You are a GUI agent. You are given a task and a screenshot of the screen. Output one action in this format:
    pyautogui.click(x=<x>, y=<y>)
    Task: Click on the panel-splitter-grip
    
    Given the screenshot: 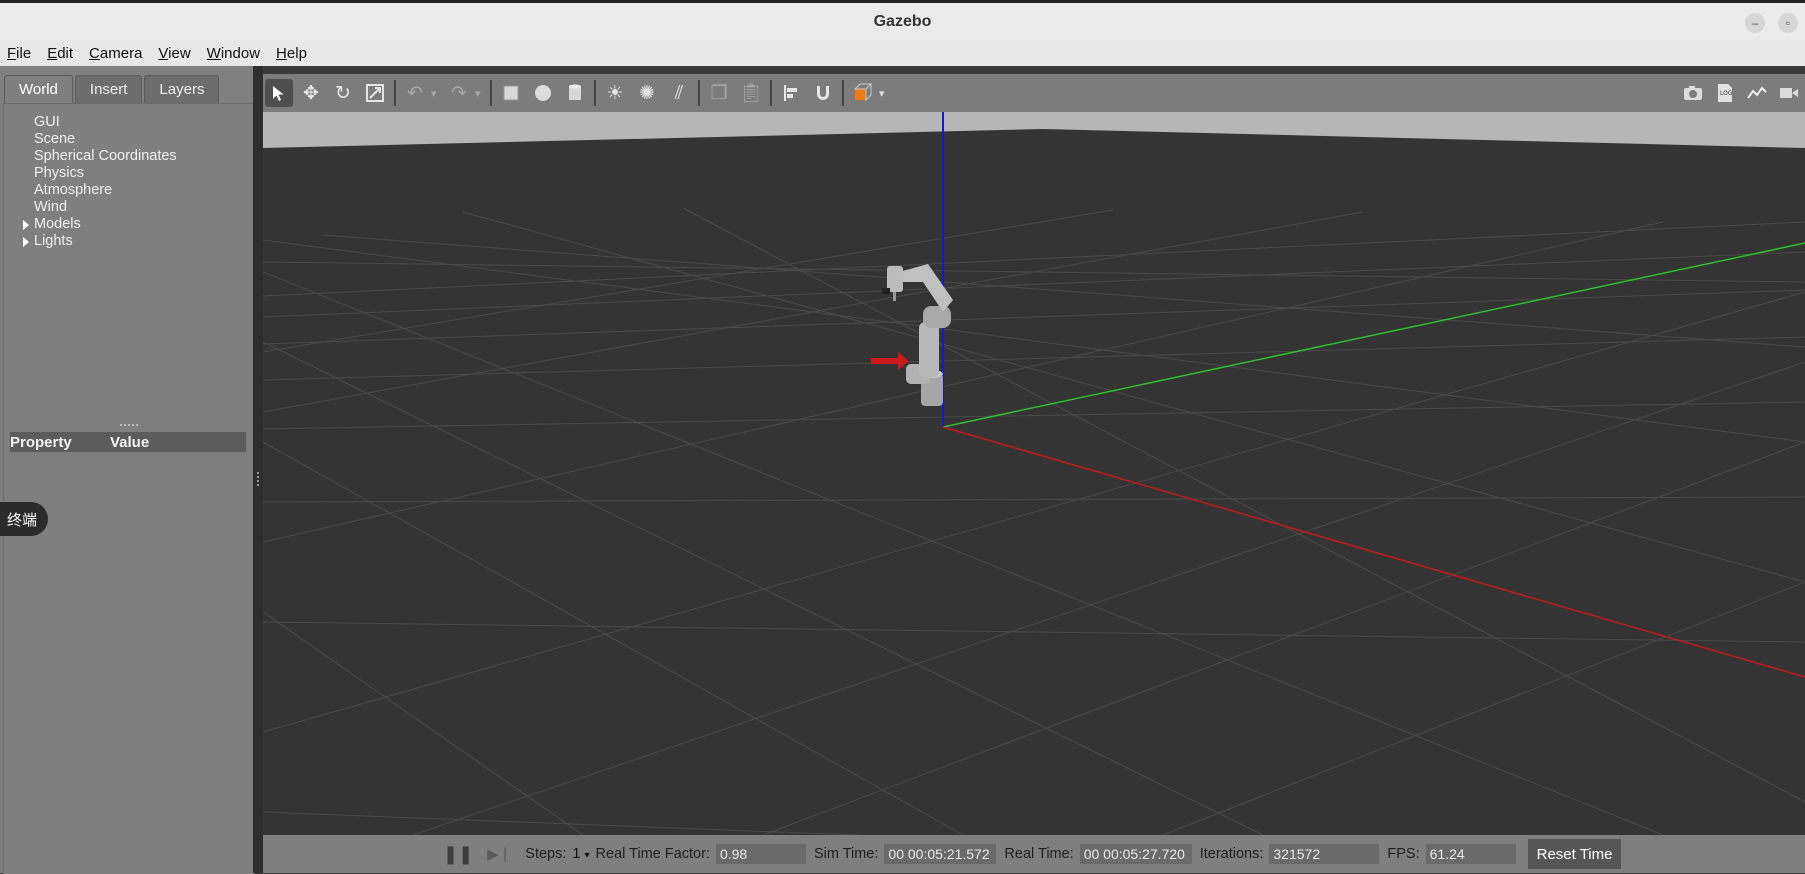 What is the action you would take?
    pyautogui.click(x=259, y=479)
    